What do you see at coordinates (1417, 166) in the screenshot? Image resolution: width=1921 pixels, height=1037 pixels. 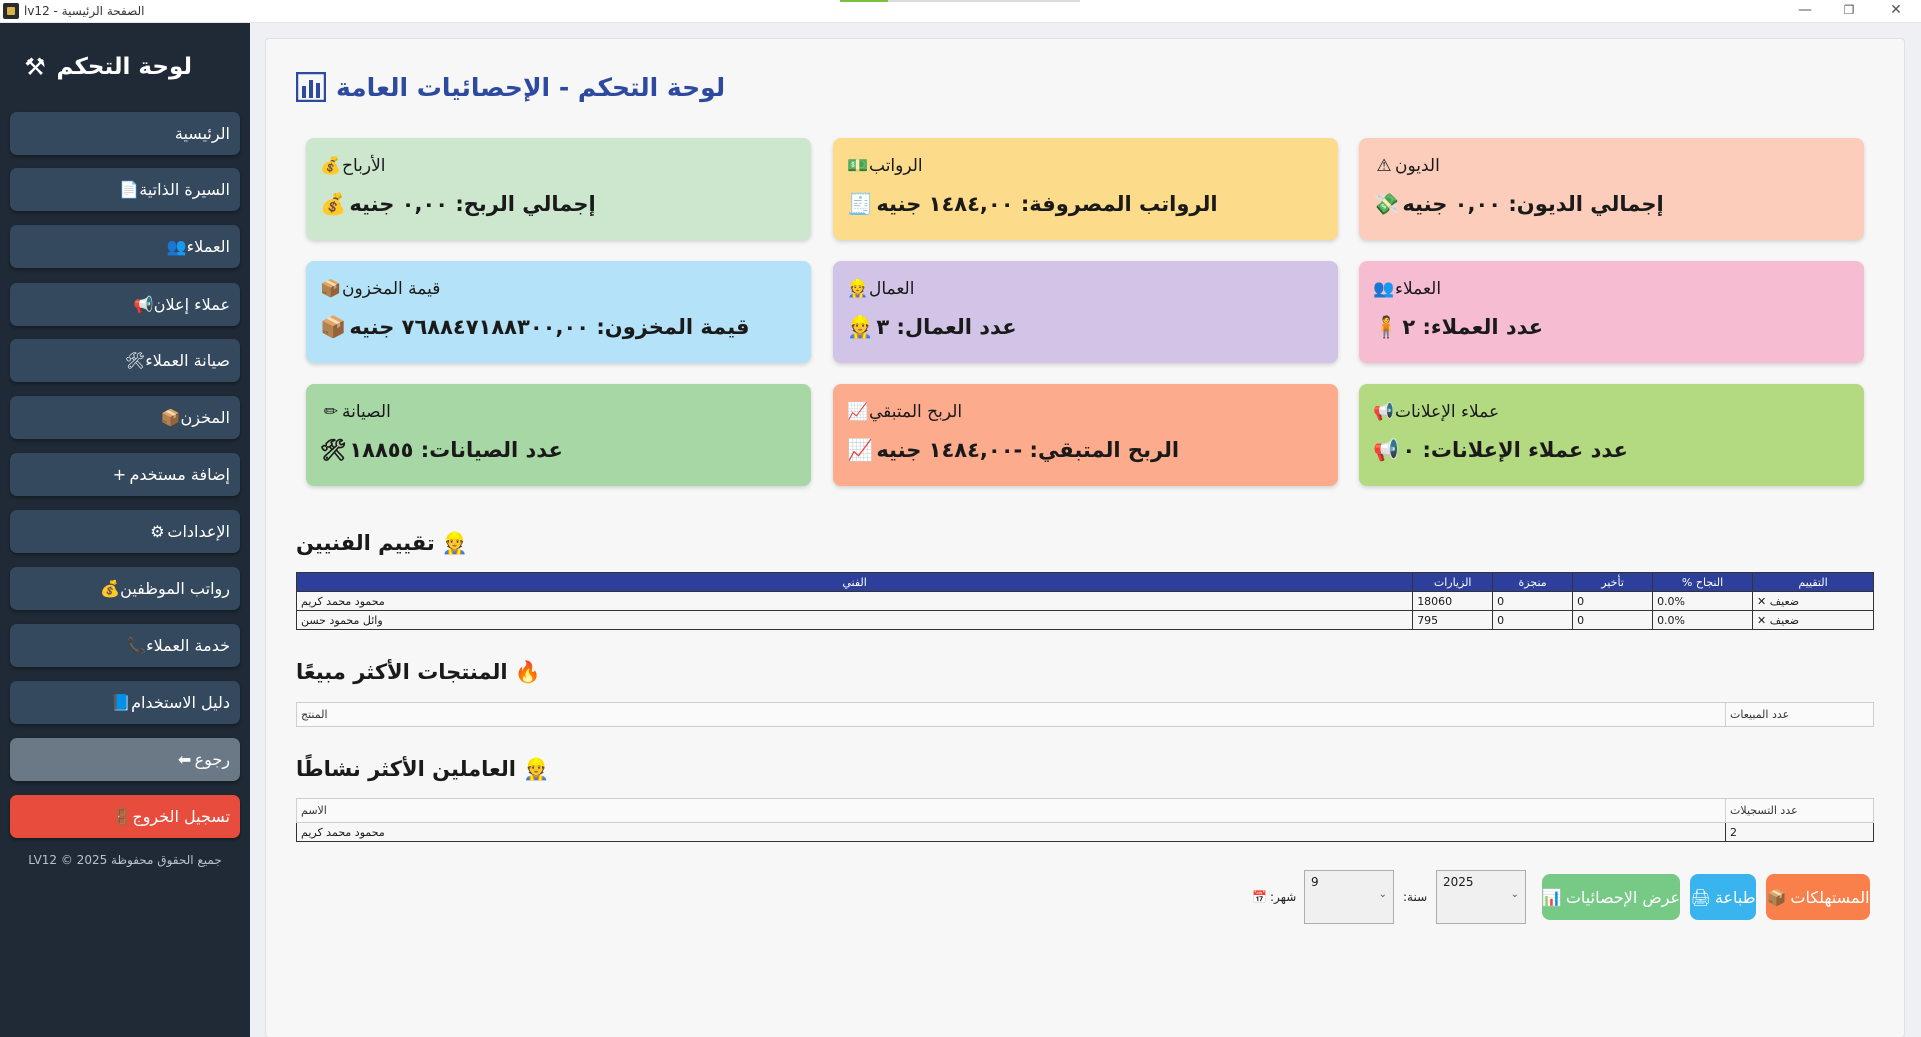 I see `card-title: الديون` at bounding box center [1417, 166].